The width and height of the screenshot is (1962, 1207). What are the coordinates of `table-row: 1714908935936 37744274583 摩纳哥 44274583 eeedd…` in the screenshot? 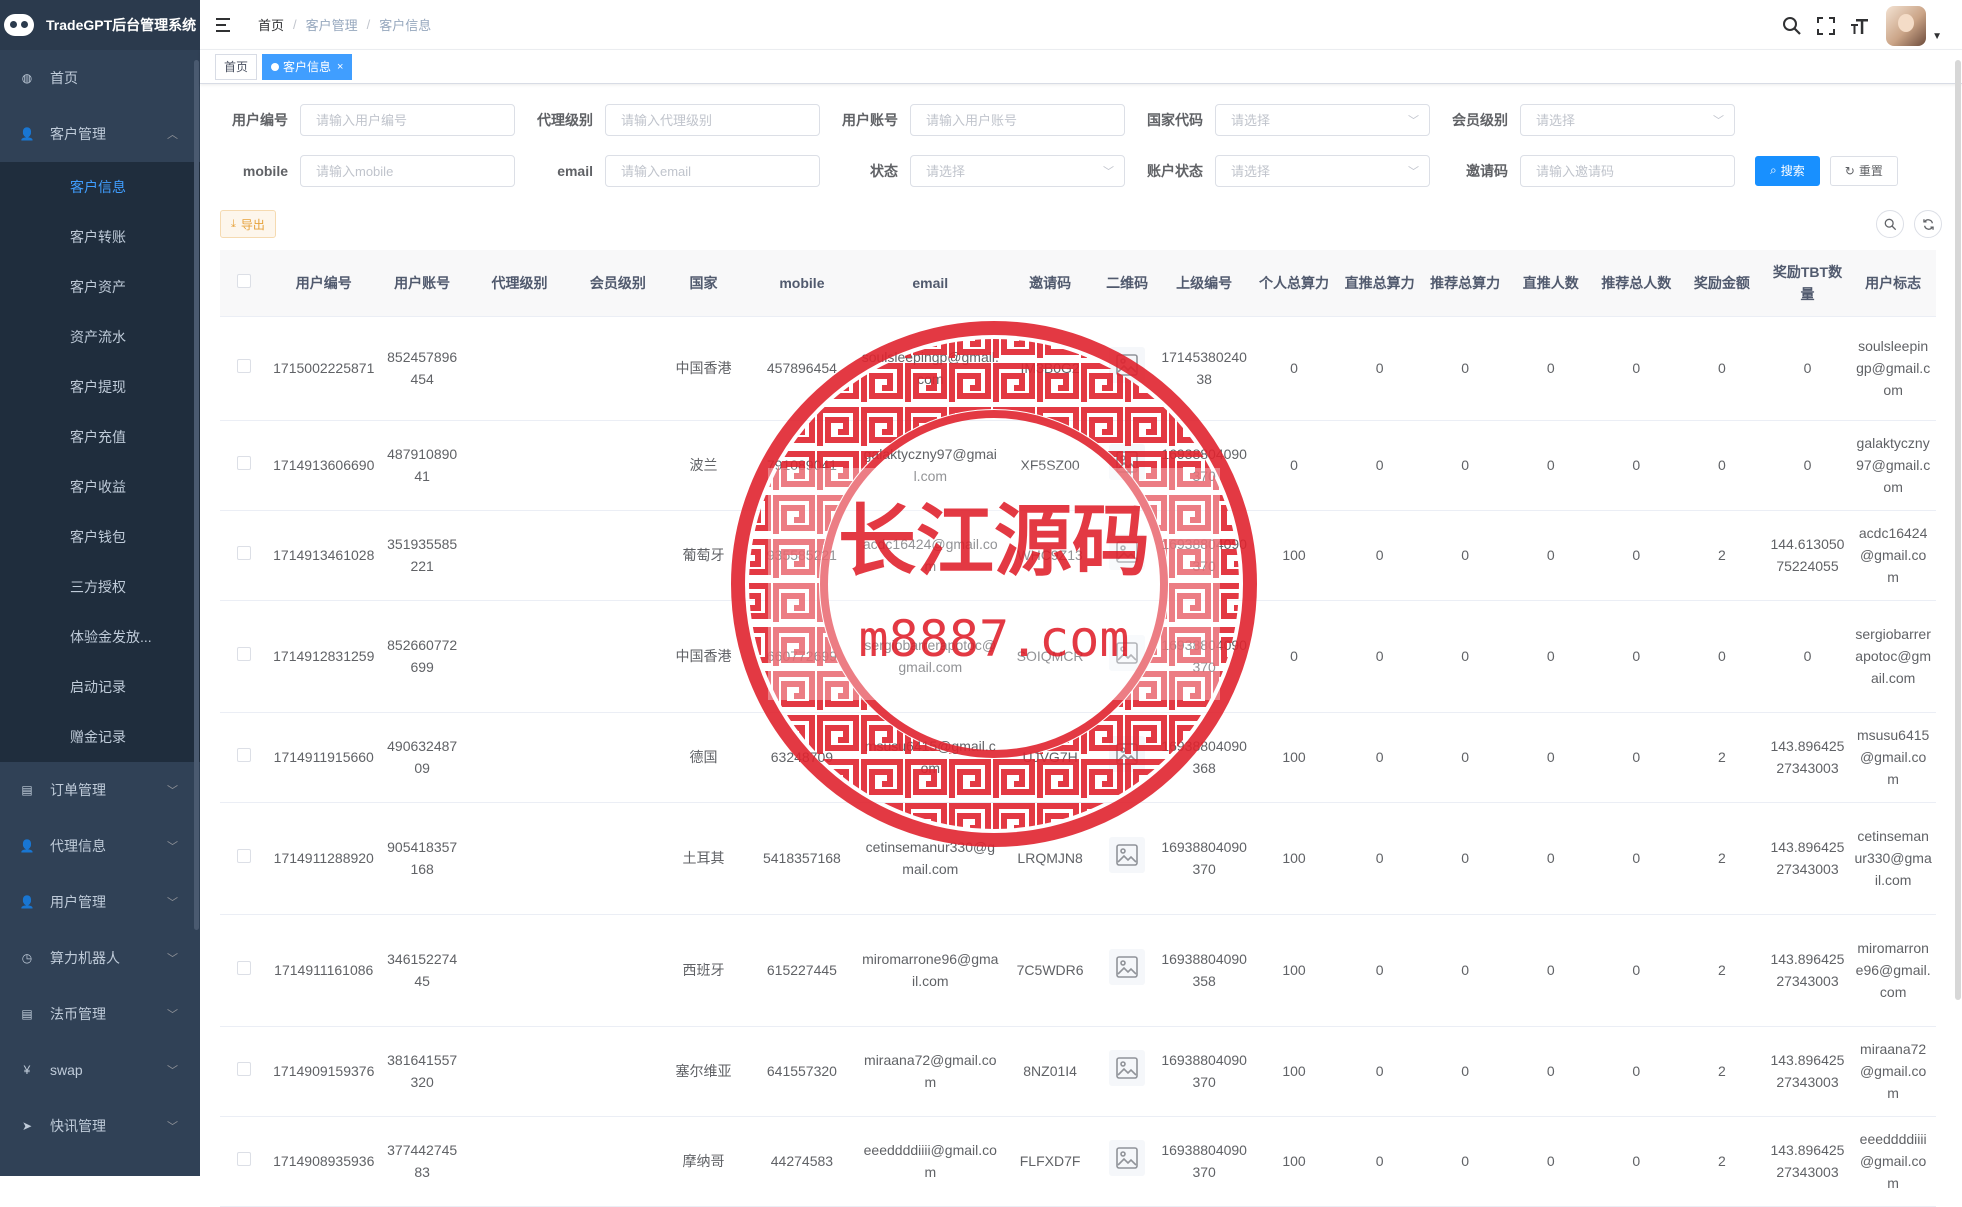 It's located at (1078, 1161).